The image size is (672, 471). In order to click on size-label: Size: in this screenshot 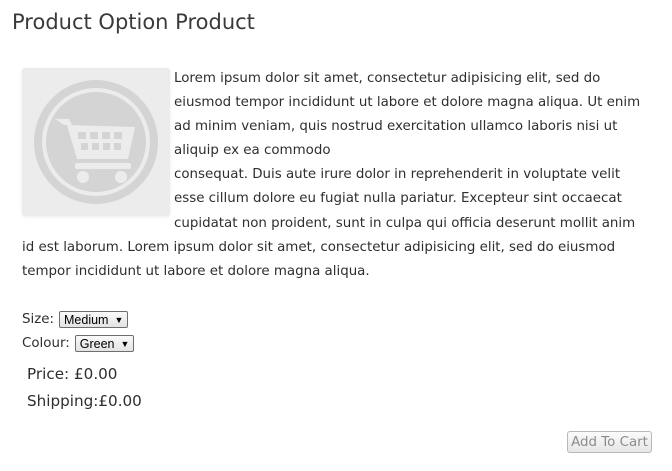, I will do `click(38, 319)`.